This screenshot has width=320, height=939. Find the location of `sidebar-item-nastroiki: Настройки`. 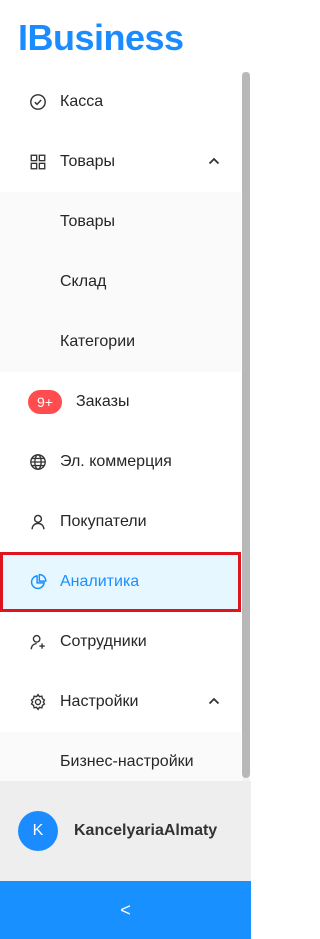

sidebar-item-nastroiki: Настройки is located at coordinates (120, 702).